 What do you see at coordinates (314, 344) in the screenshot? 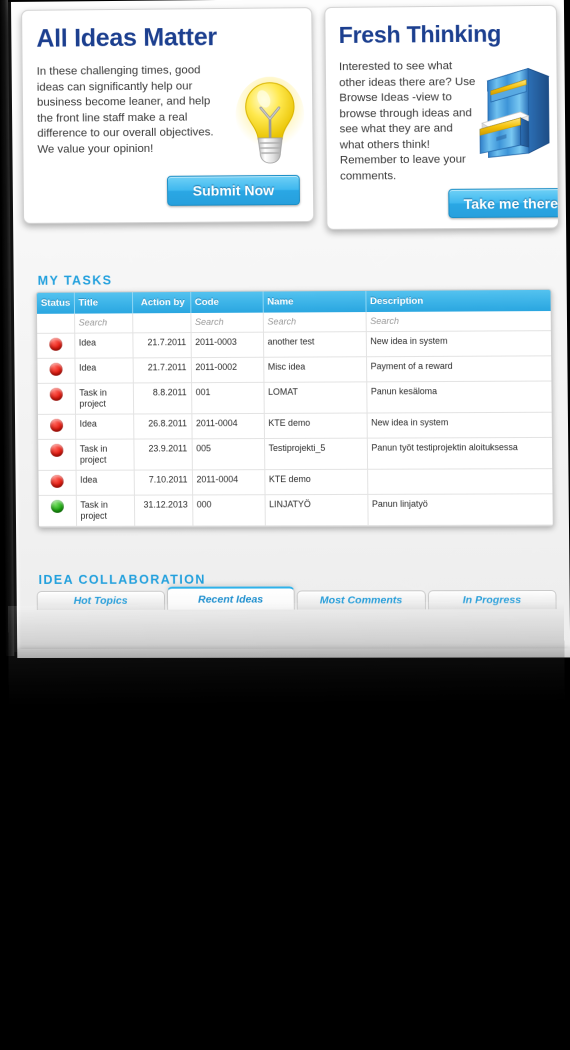
I see `cell-name: another test` at bounding box center [314, 344].